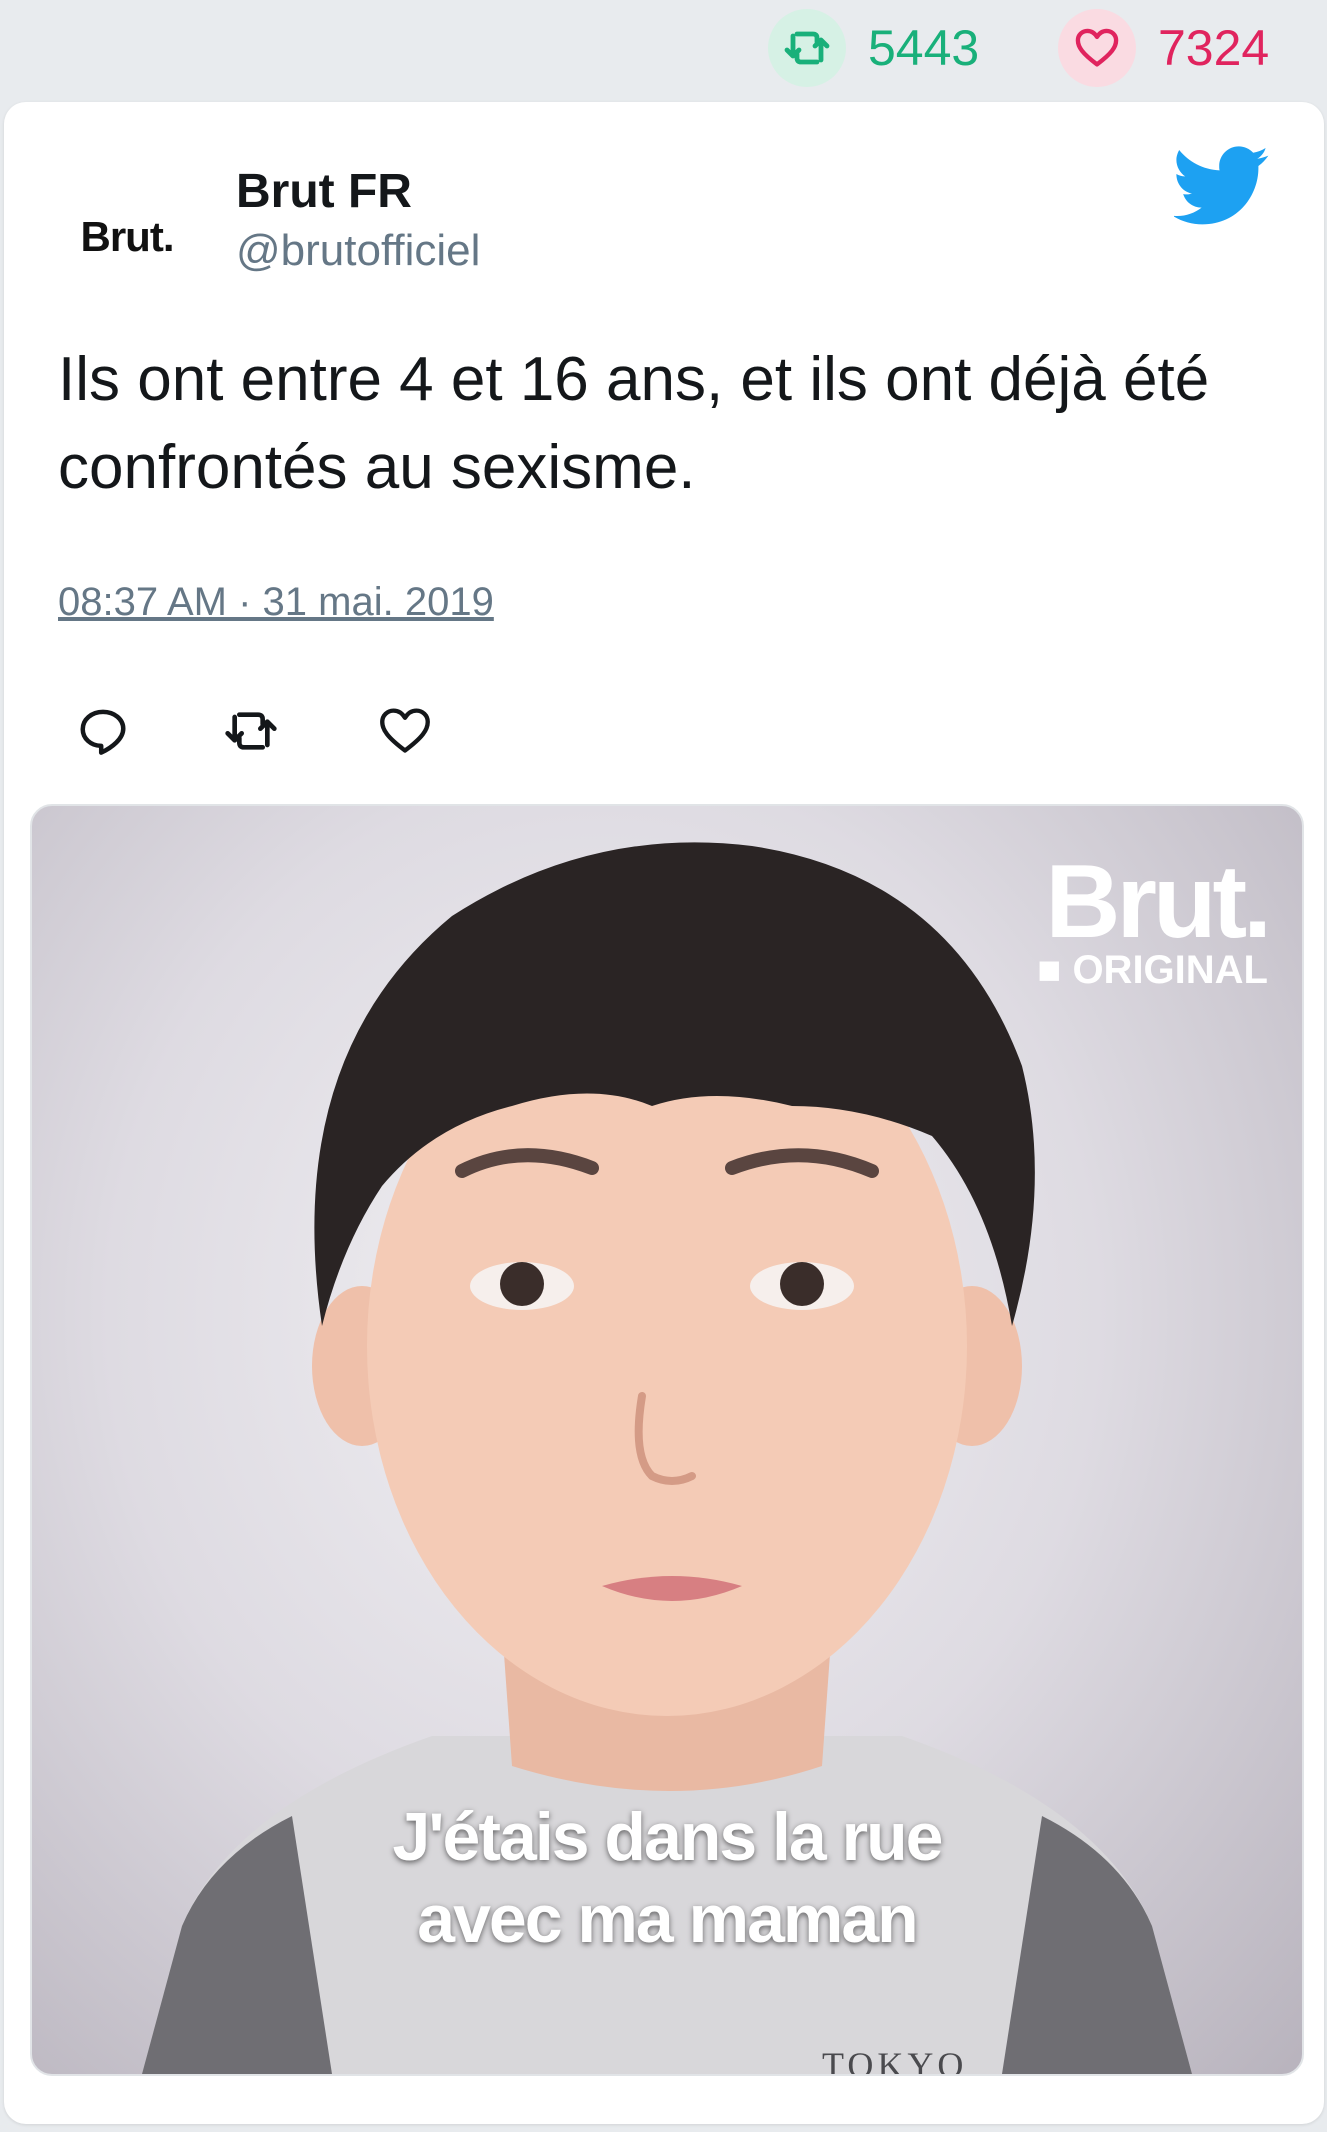 This screenshot has width=1327, height=2132. I want to click on reply-icon, so click(103, 732).